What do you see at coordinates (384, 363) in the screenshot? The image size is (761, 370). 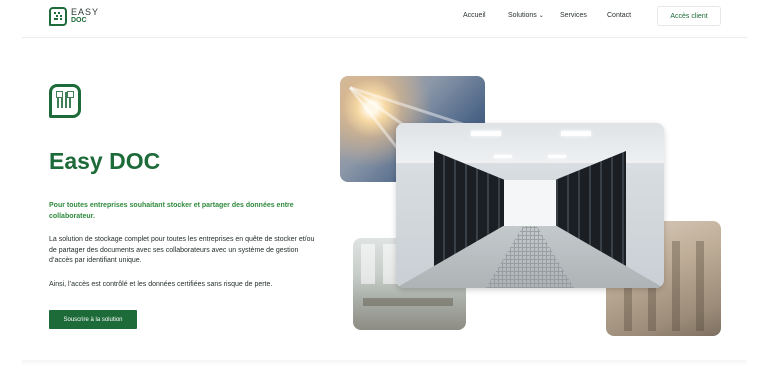 I see `section-divider` at bounding box center [384, 363].